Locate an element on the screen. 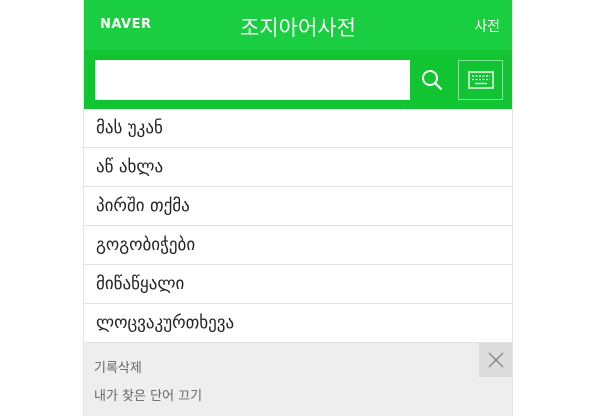 The width and height of the screenshot is (596, 416). list-item: პირში თქმა is located at coordinates (298, 206).